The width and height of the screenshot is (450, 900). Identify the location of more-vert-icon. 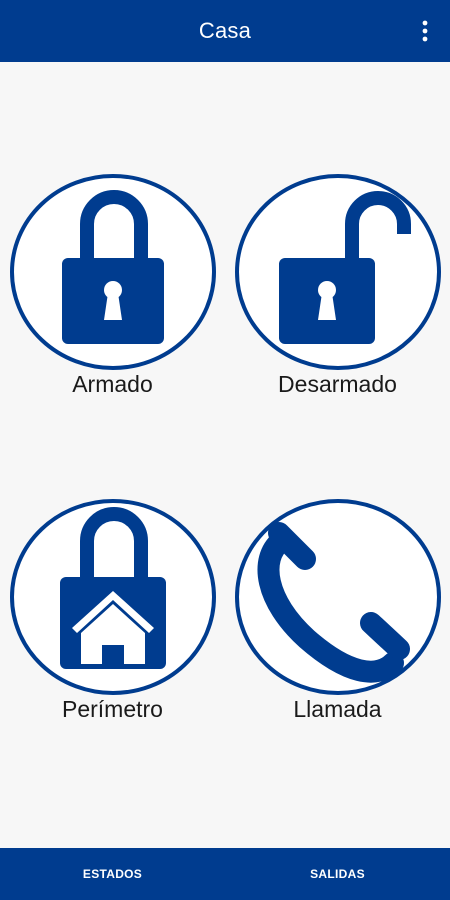
(425, 31).